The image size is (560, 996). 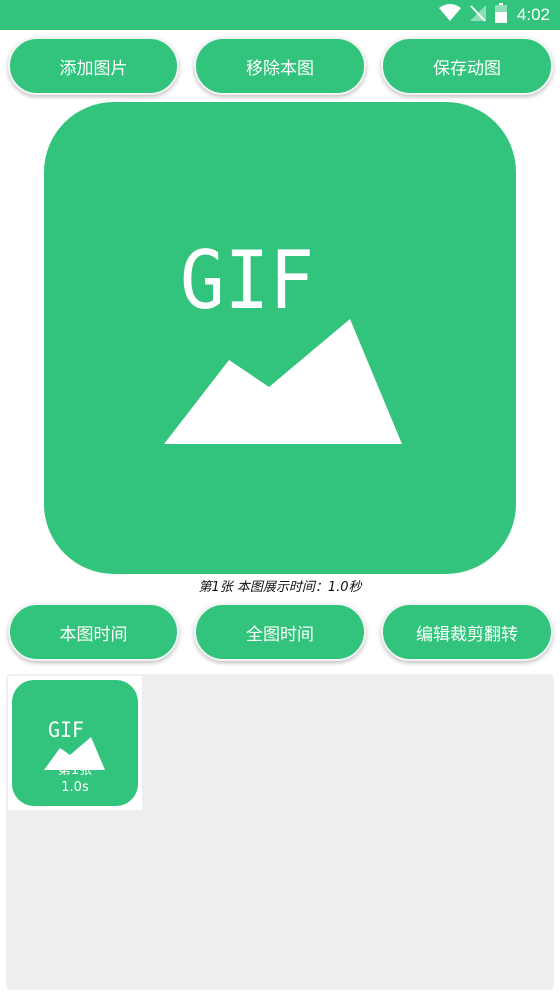 I want to click on frame-caption: 第1张 本图展示时间：1.0秒, so click(x=280, y=587).